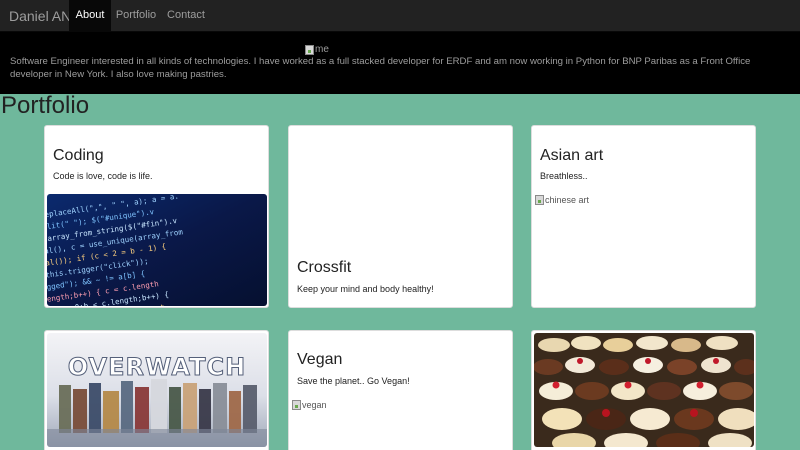 The image size is (800, 450). What do you see at coordinates (353, 381) in the screenshot?
I see `card-text: Save the planet.. Go Vegan!` at bounding box center [353, 381].